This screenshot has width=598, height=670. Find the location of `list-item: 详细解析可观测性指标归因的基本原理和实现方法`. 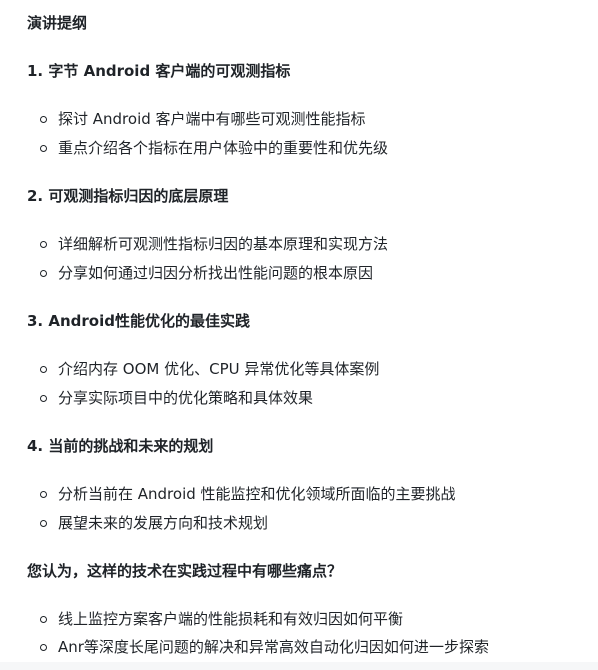

list-item: 详细解析可观测性指标归因的基本原理和实现方法 is located at coordinates (214, 244).